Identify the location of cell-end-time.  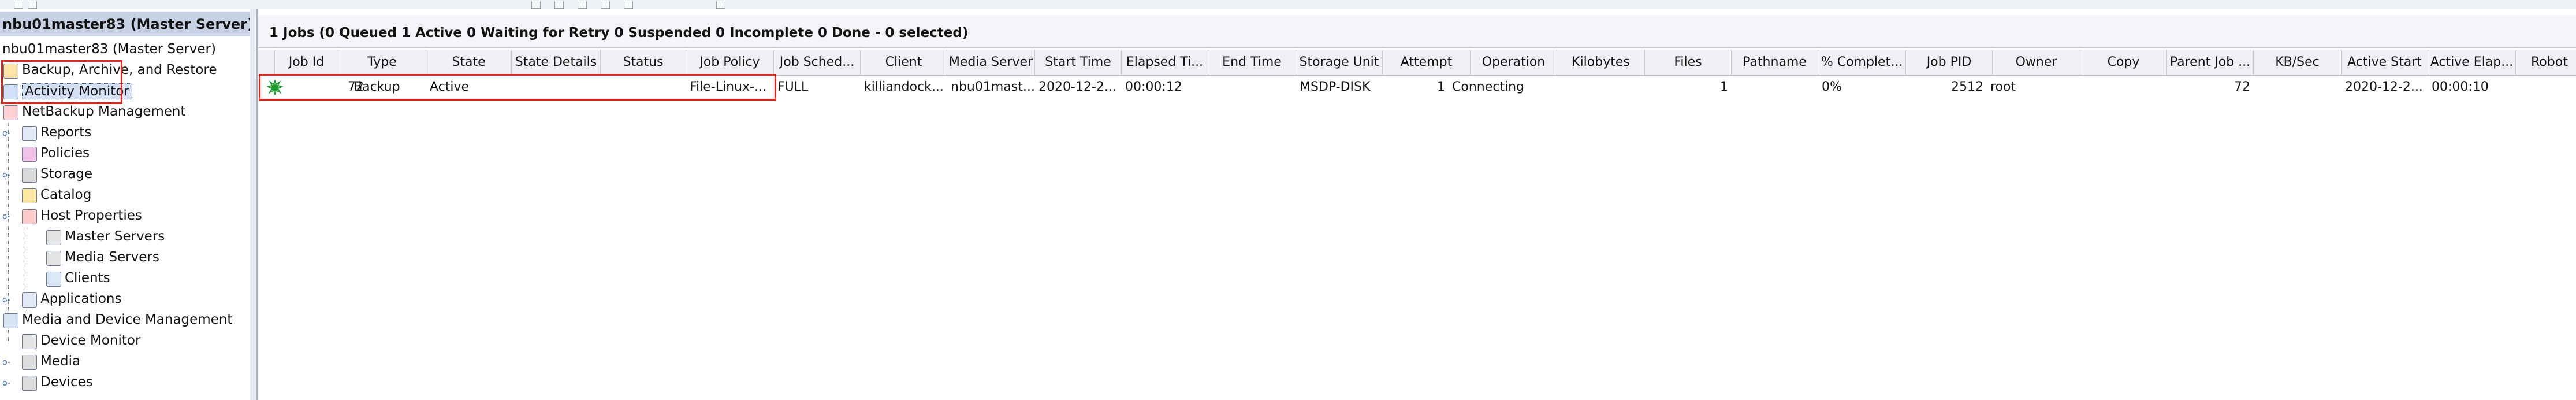
(1252, 87).